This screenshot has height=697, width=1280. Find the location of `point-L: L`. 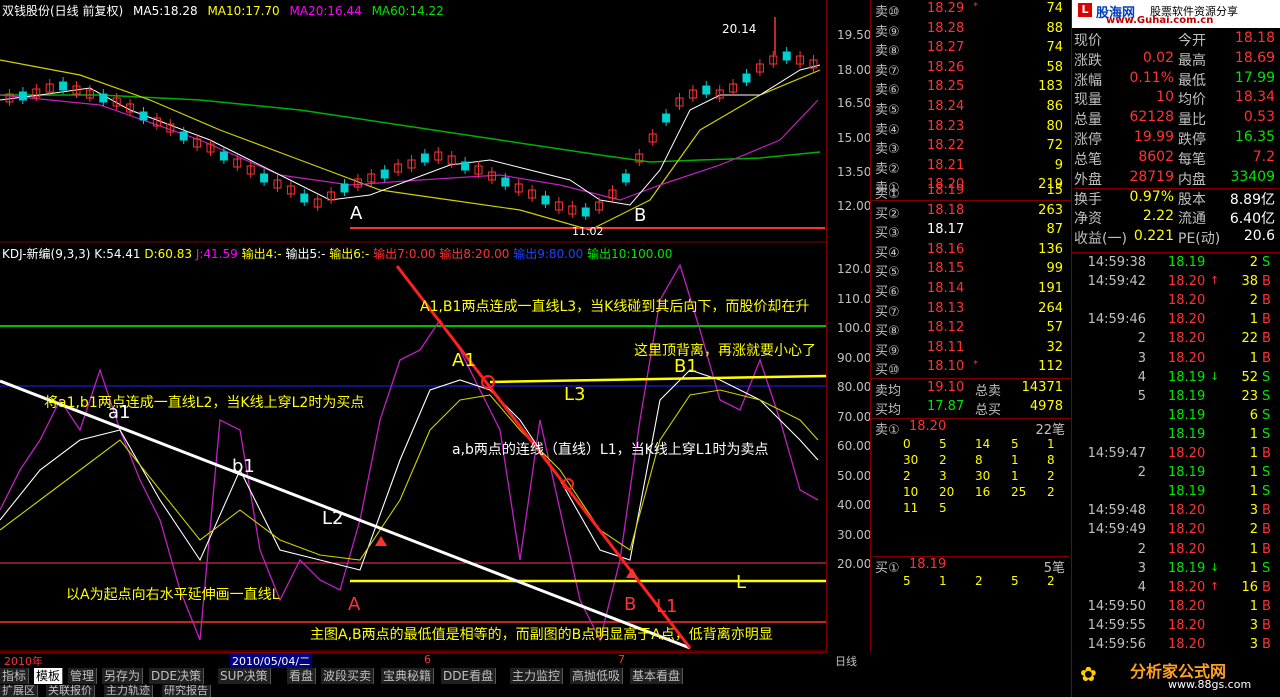

point-L: L is located at coordinates (741, 582).